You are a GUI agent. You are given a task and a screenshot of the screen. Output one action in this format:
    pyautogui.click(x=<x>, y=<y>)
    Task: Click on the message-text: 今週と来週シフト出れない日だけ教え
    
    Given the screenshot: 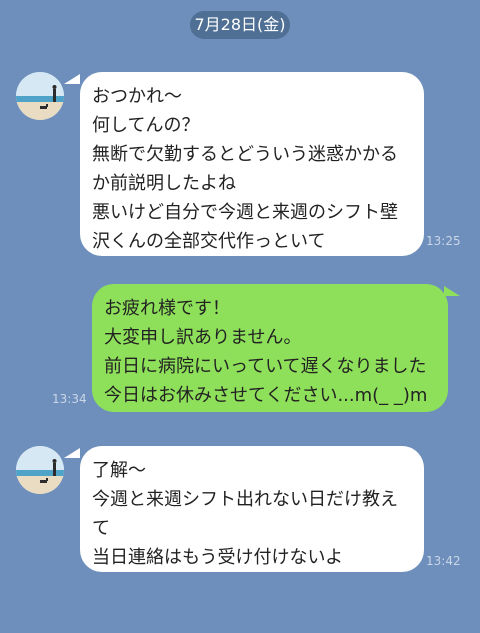 What is the action you would take?
    pyautogui.click(x=245, y=499)
    